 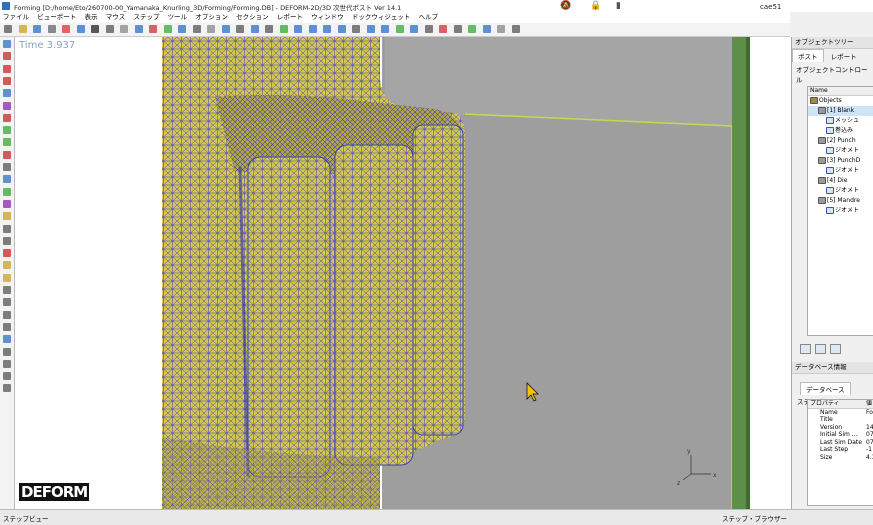 What do you see at coordinates (595, 6) in the screenshot?
I see `lock-icon: 🔒` at bounding box center [595, 6].